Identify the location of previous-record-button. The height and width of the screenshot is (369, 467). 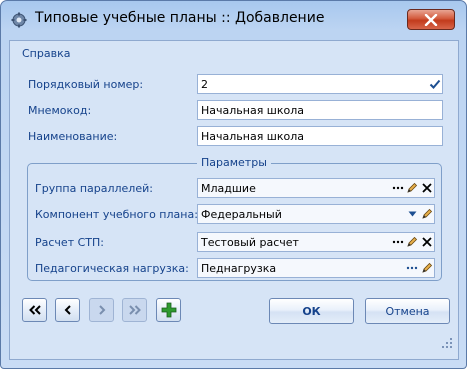
(67, 310).